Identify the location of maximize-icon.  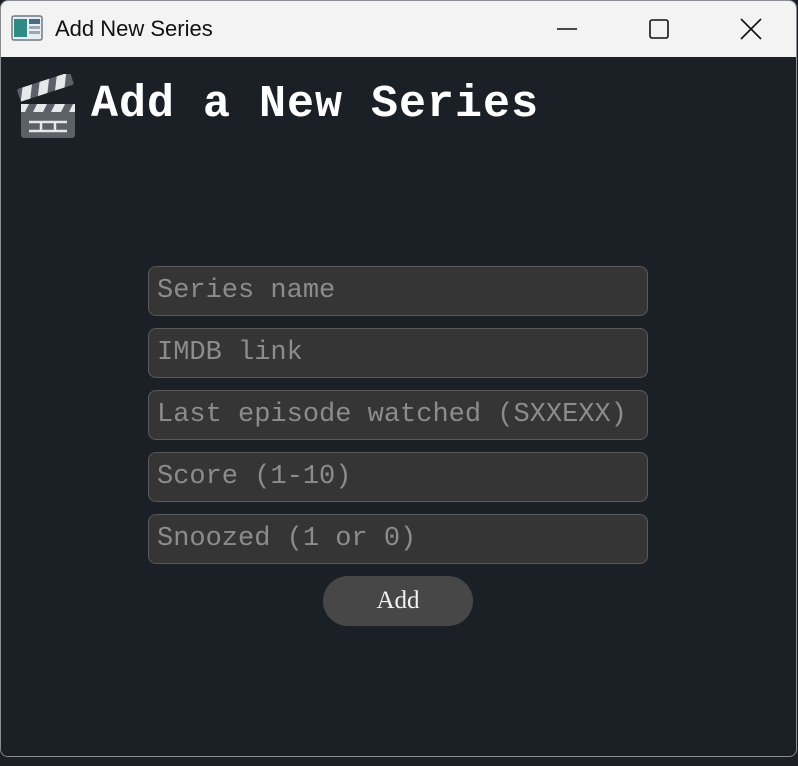
(659, 29).